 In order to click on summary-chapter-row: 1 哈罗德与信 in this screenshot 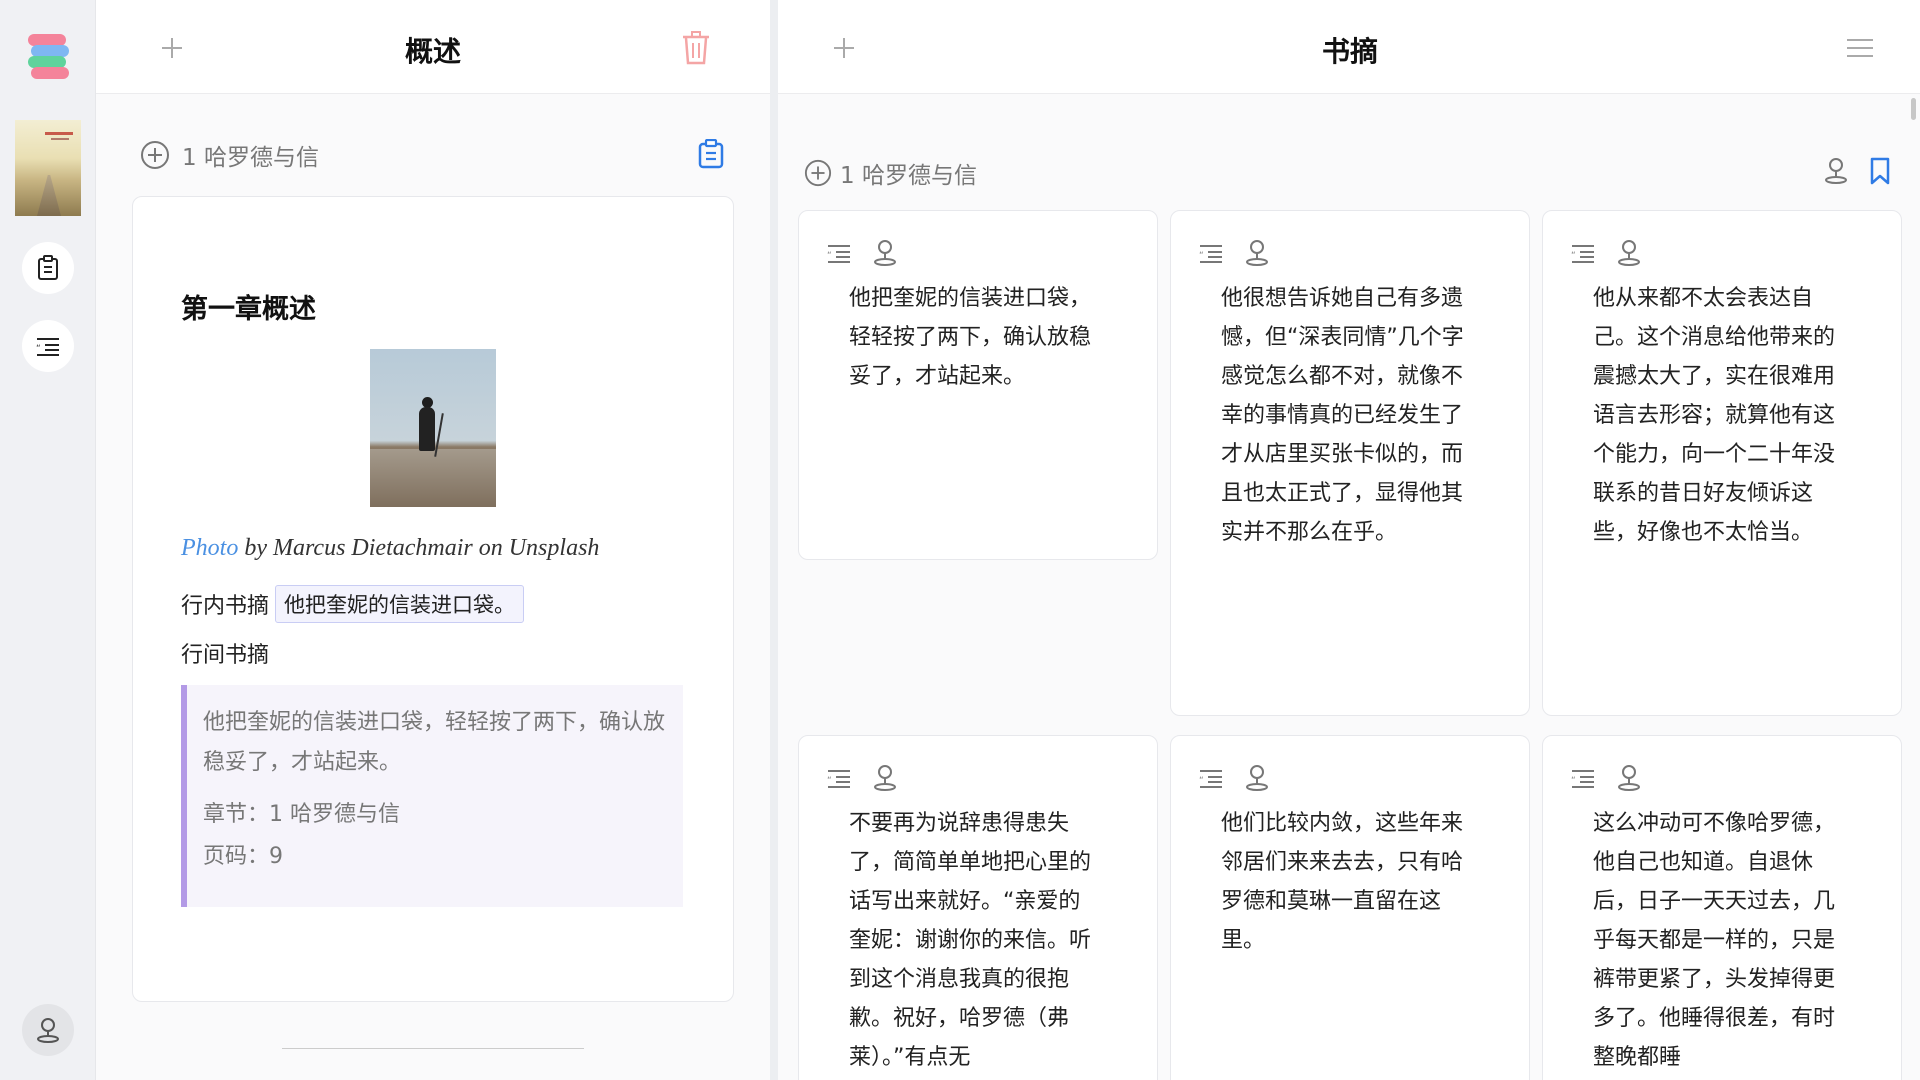, I will do `click(229, 155)`.